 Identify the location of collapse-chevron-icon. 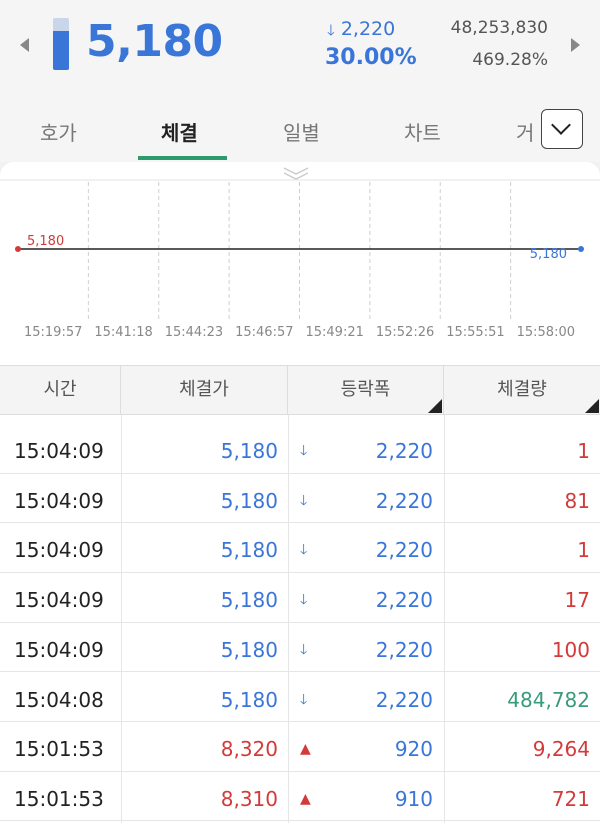
(296, 171).